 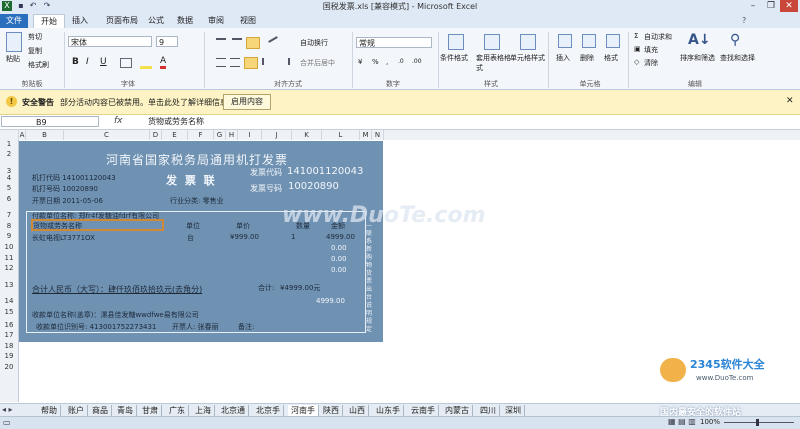 I want to click on restore-icon: ❐, so click(x=771, y=6).